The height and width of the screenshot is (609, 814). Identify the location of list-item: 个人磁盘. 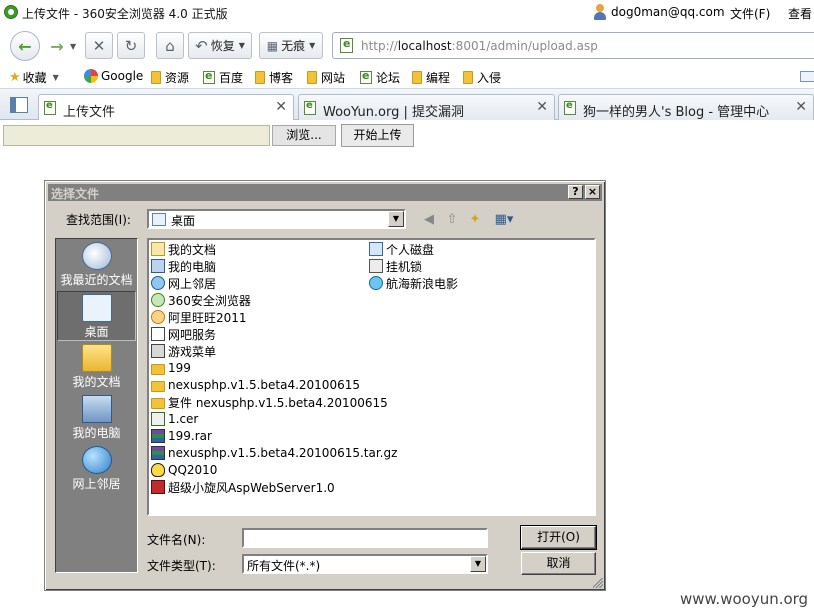
(401, 249).